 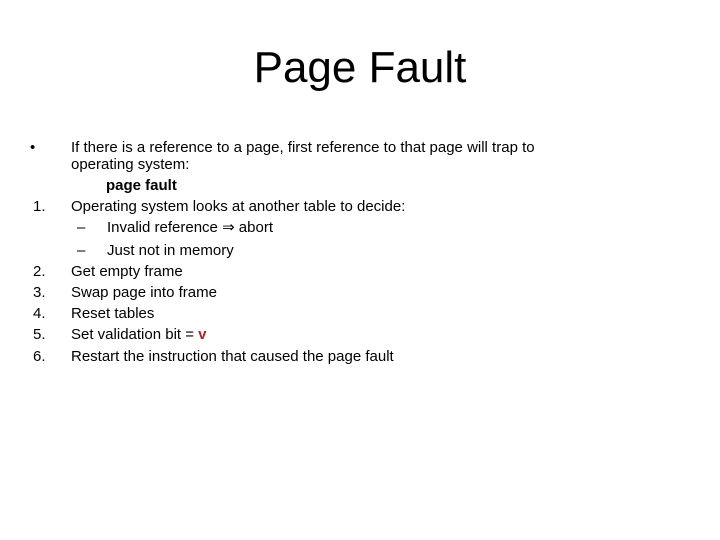 What do you see at coordinates (202, 334) in the screenshot?
I see `validation-bit-value: v` at bounding box center [202, 334].